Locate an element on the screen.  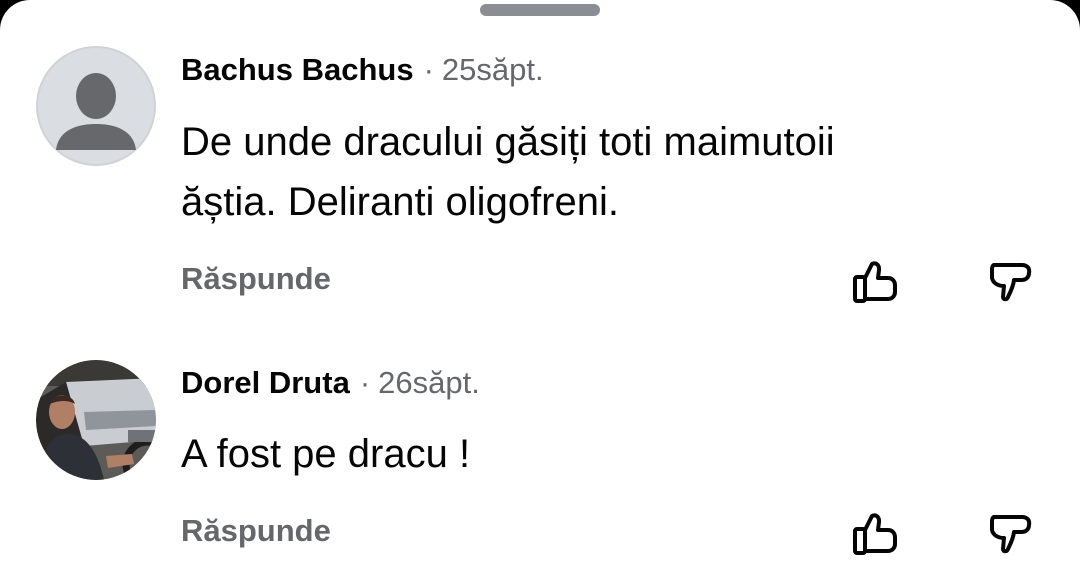
default-profile-icon is located at coordinates (96, 106).